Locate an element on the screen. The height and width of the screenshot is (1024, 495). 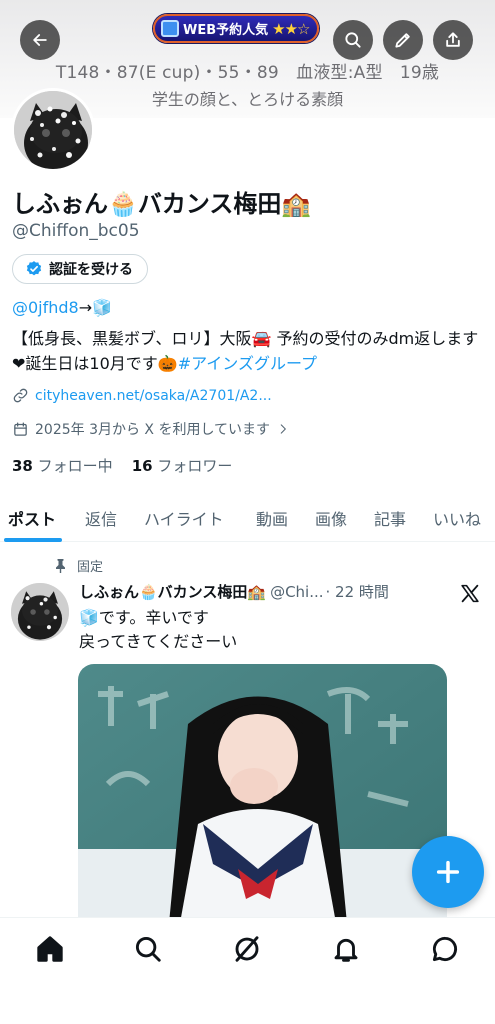
pencil-icon is located at coordinates (402, 40).